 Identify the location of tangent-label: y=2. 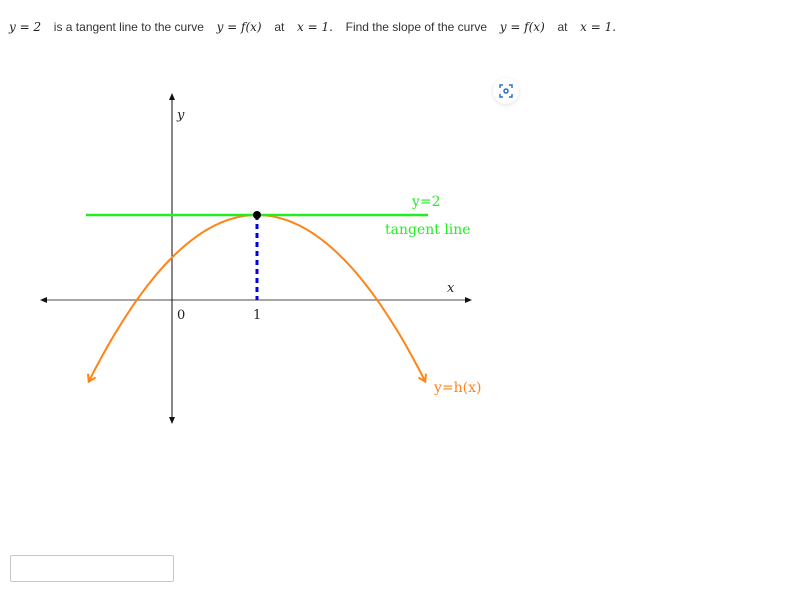
(426, 202).